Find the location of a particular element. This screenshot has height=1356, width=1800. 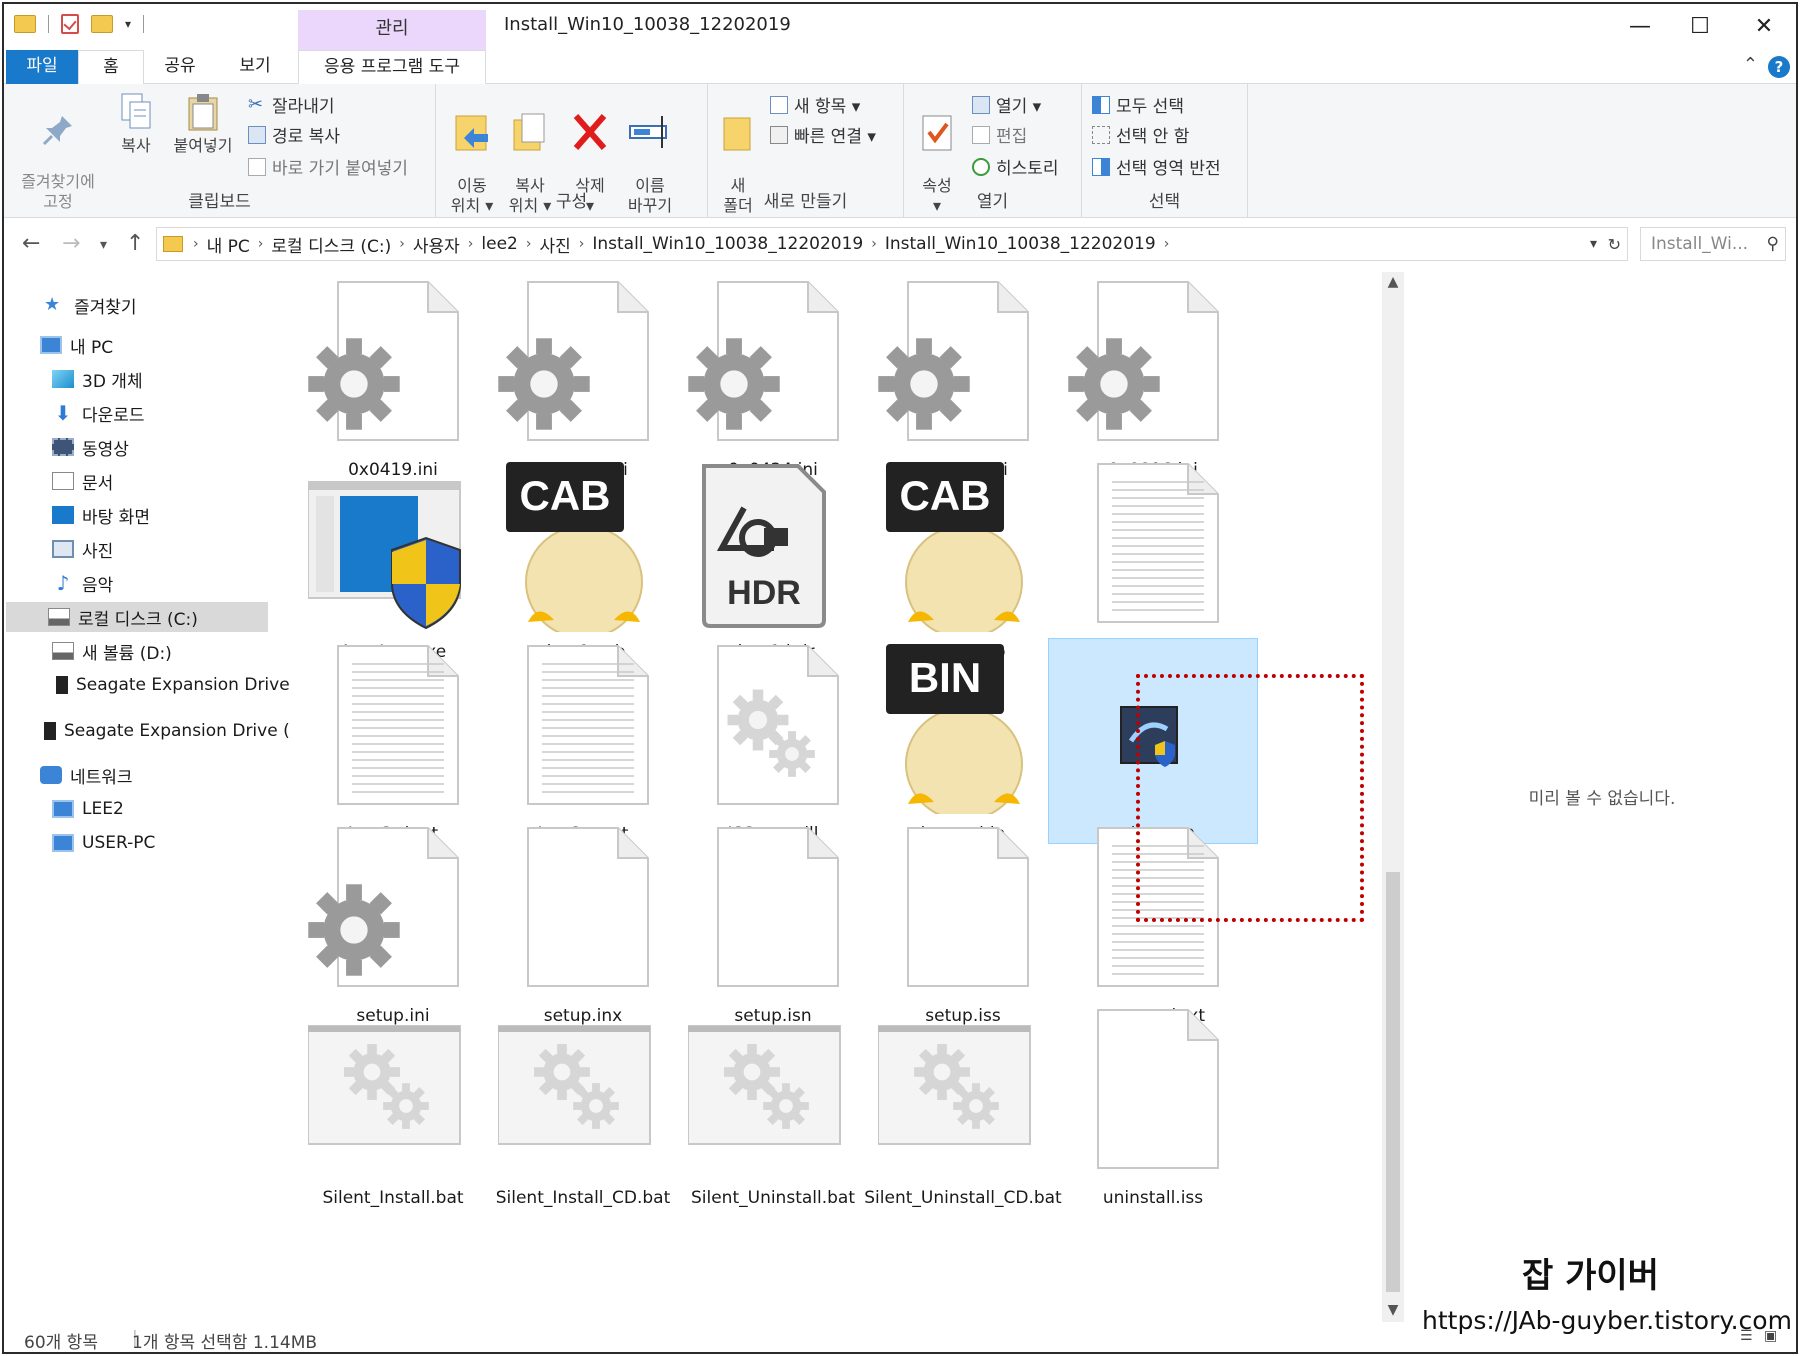

tab-share: 공유 is located at coordinates (180, 67).